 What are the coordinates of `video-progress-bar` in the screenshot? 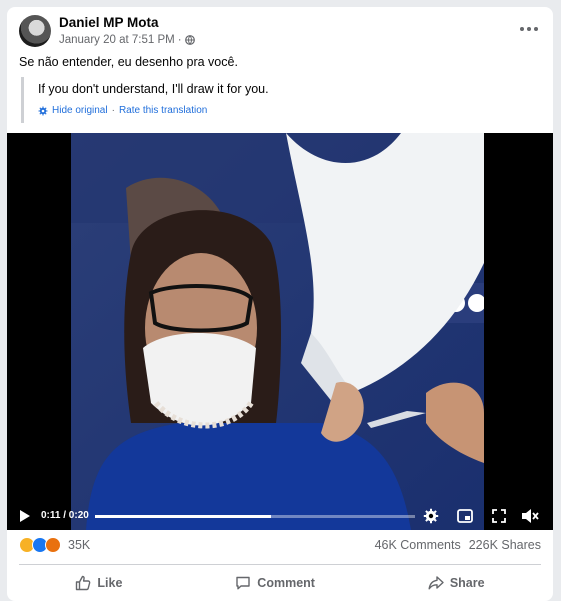 It's located at (255, 516).